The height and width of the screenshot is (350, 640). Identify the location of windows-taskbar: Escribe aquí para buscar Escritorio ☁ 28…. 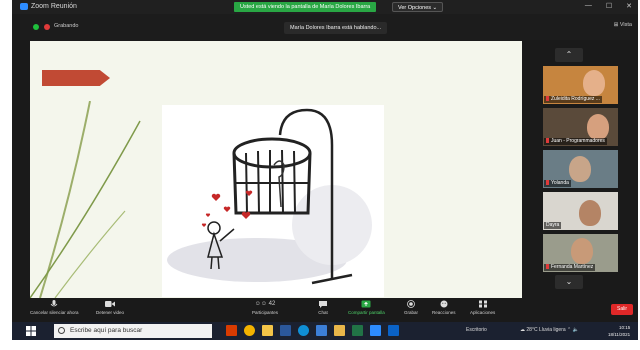
(325, 331).